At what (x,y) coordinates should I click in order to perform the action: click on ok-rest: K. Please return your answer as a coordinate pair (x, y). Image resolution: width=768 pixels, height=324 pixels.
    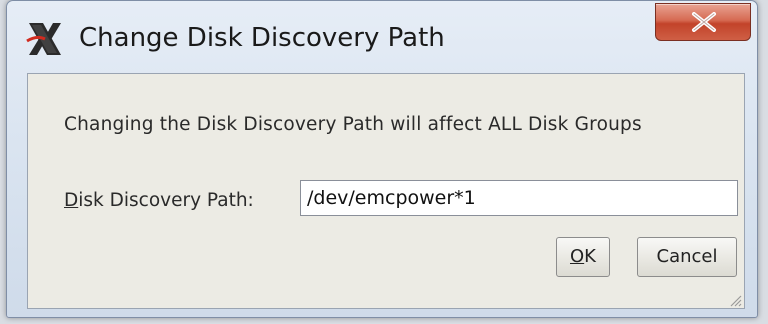
    Looking at the image, I should click on (590, 256).